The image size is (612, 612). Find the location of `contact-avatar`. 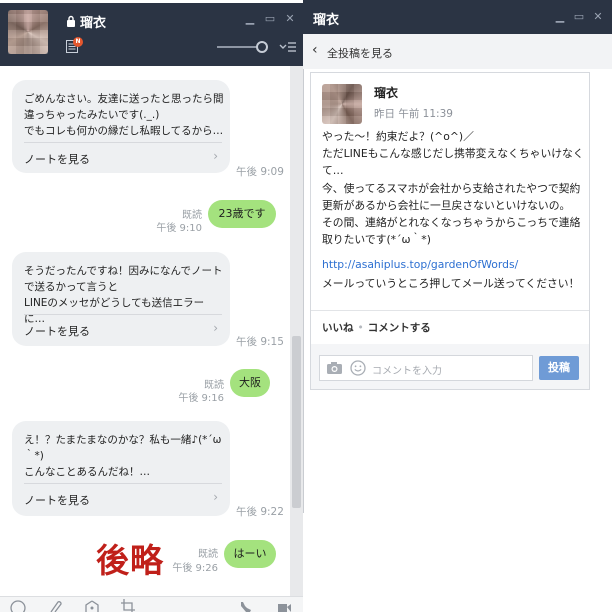

contact-avatar is located at coordinates (28, 32).